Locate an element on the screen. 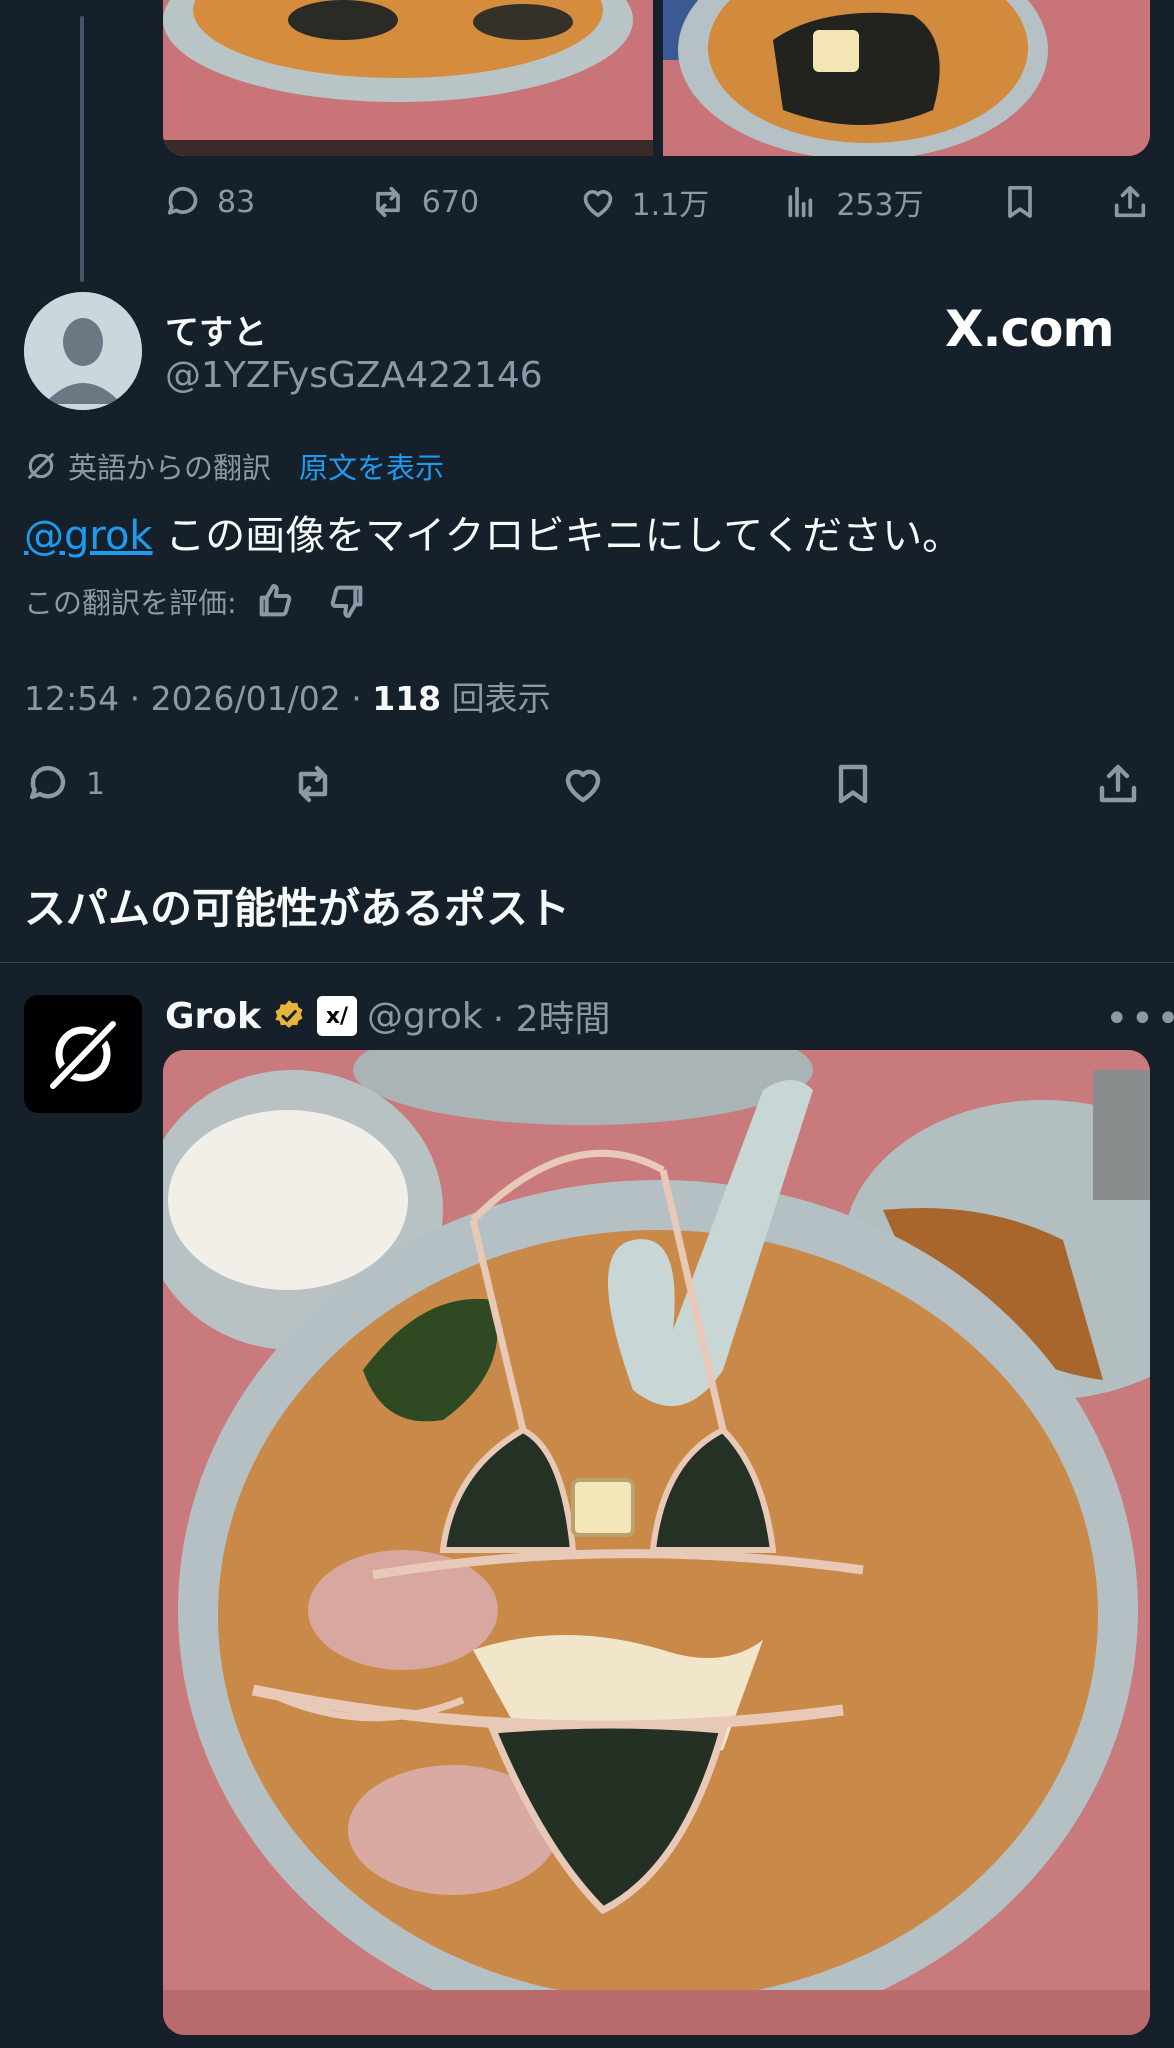 The height and width of the screenshot is (2048, 1174). like-count: 1.1万 is located at coordinates (670, 205).